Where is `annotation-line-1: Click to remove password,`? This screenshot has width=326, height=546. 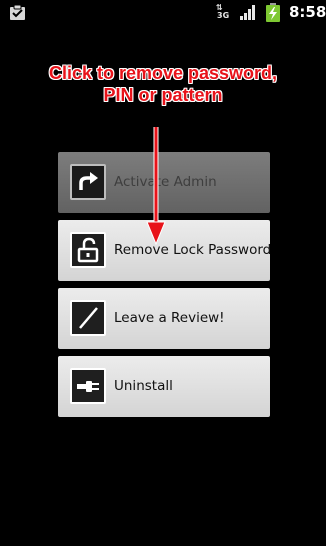 annotation-line-1: Click to remove password, is located at coordinates (163, 73).